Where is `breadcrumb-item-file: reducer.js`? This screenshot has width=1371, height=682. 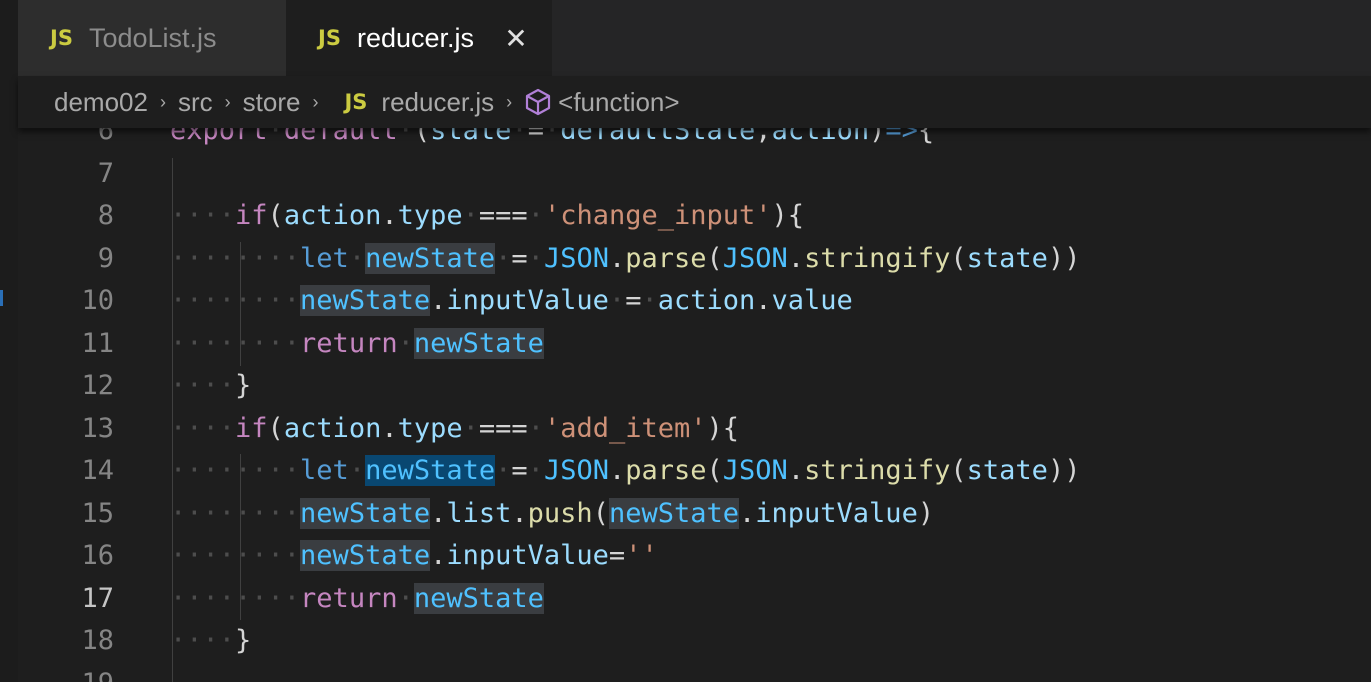
breadcrumb-item-file: reducer.js is located at coordinates (437, 102).